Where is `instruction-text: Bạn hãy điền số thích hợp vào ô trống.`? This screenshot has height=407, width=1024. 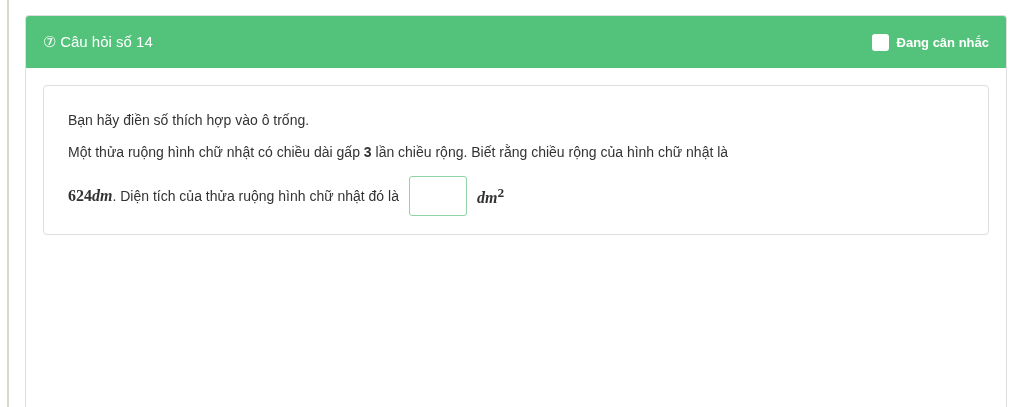 instruction-text: Bạn hãy điền số thích hợp vào ô trống. is located at coordinates (189, 120).